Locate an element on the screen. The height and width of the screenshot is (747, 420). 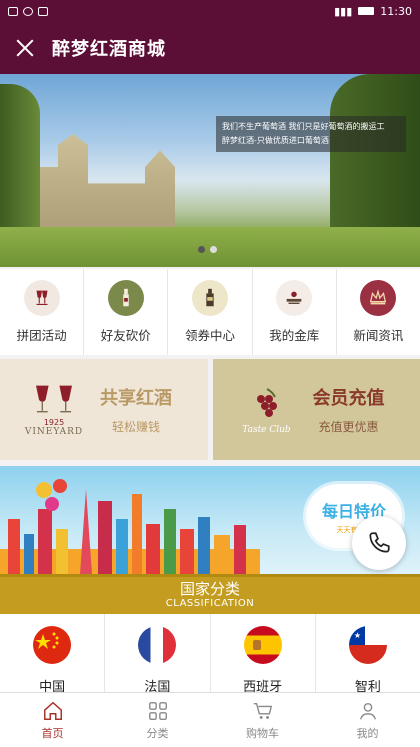
promo-share-wine: 1925 VINEYARD 共享红酒 轻松赚钱 is located at coordinates (104, 409).